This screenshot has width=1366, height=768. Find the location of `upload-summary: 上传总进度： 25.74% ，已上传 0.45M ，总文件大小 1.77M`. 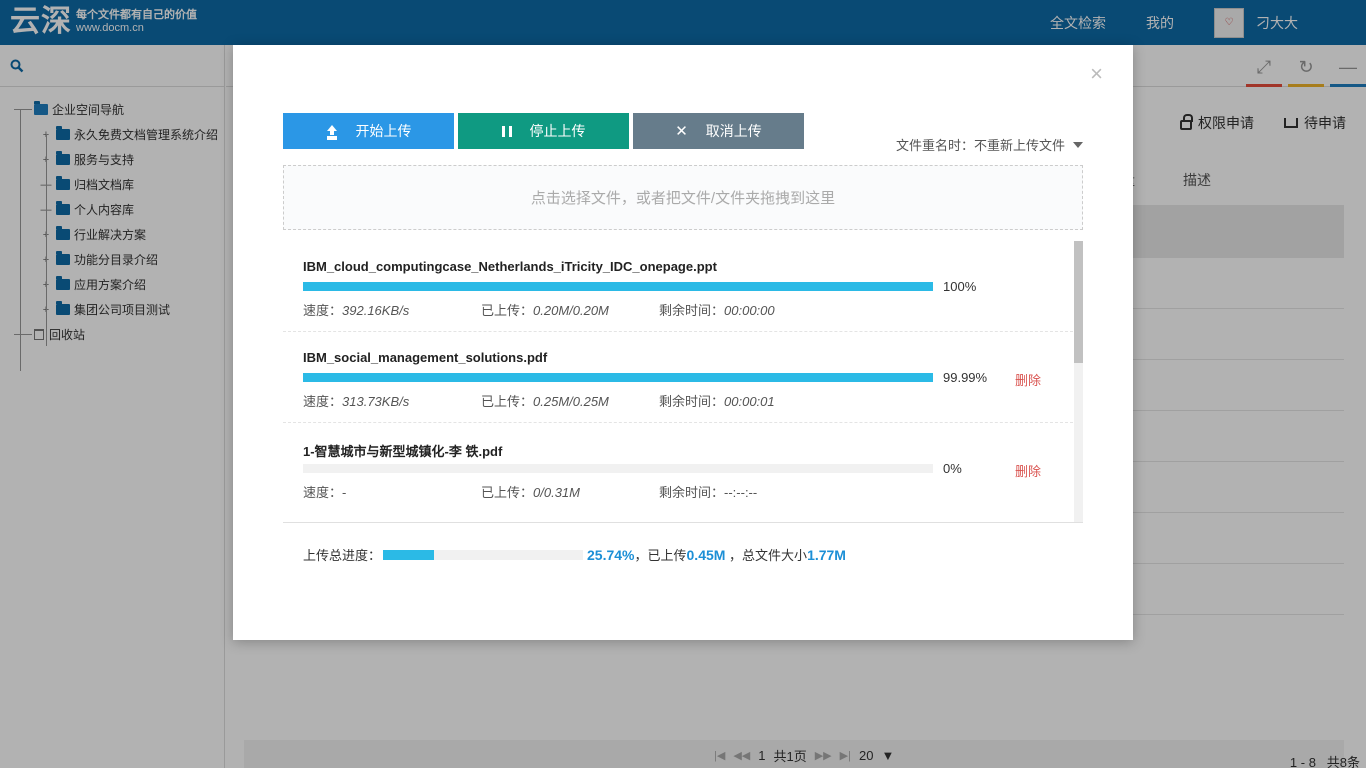

upload-summary: 上传总进度： 25.74% ，已上传 0.45M ，总文件大小 1.77M is located at coordinates (574, 554).